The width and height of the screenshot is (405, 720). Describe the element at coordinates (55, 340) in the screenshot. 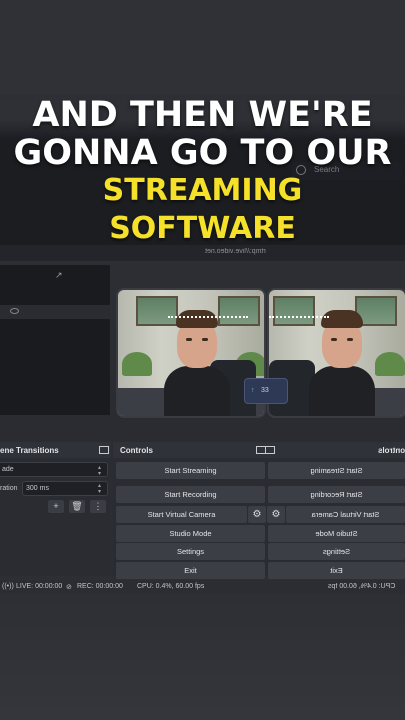

I see `source-list` at that location.